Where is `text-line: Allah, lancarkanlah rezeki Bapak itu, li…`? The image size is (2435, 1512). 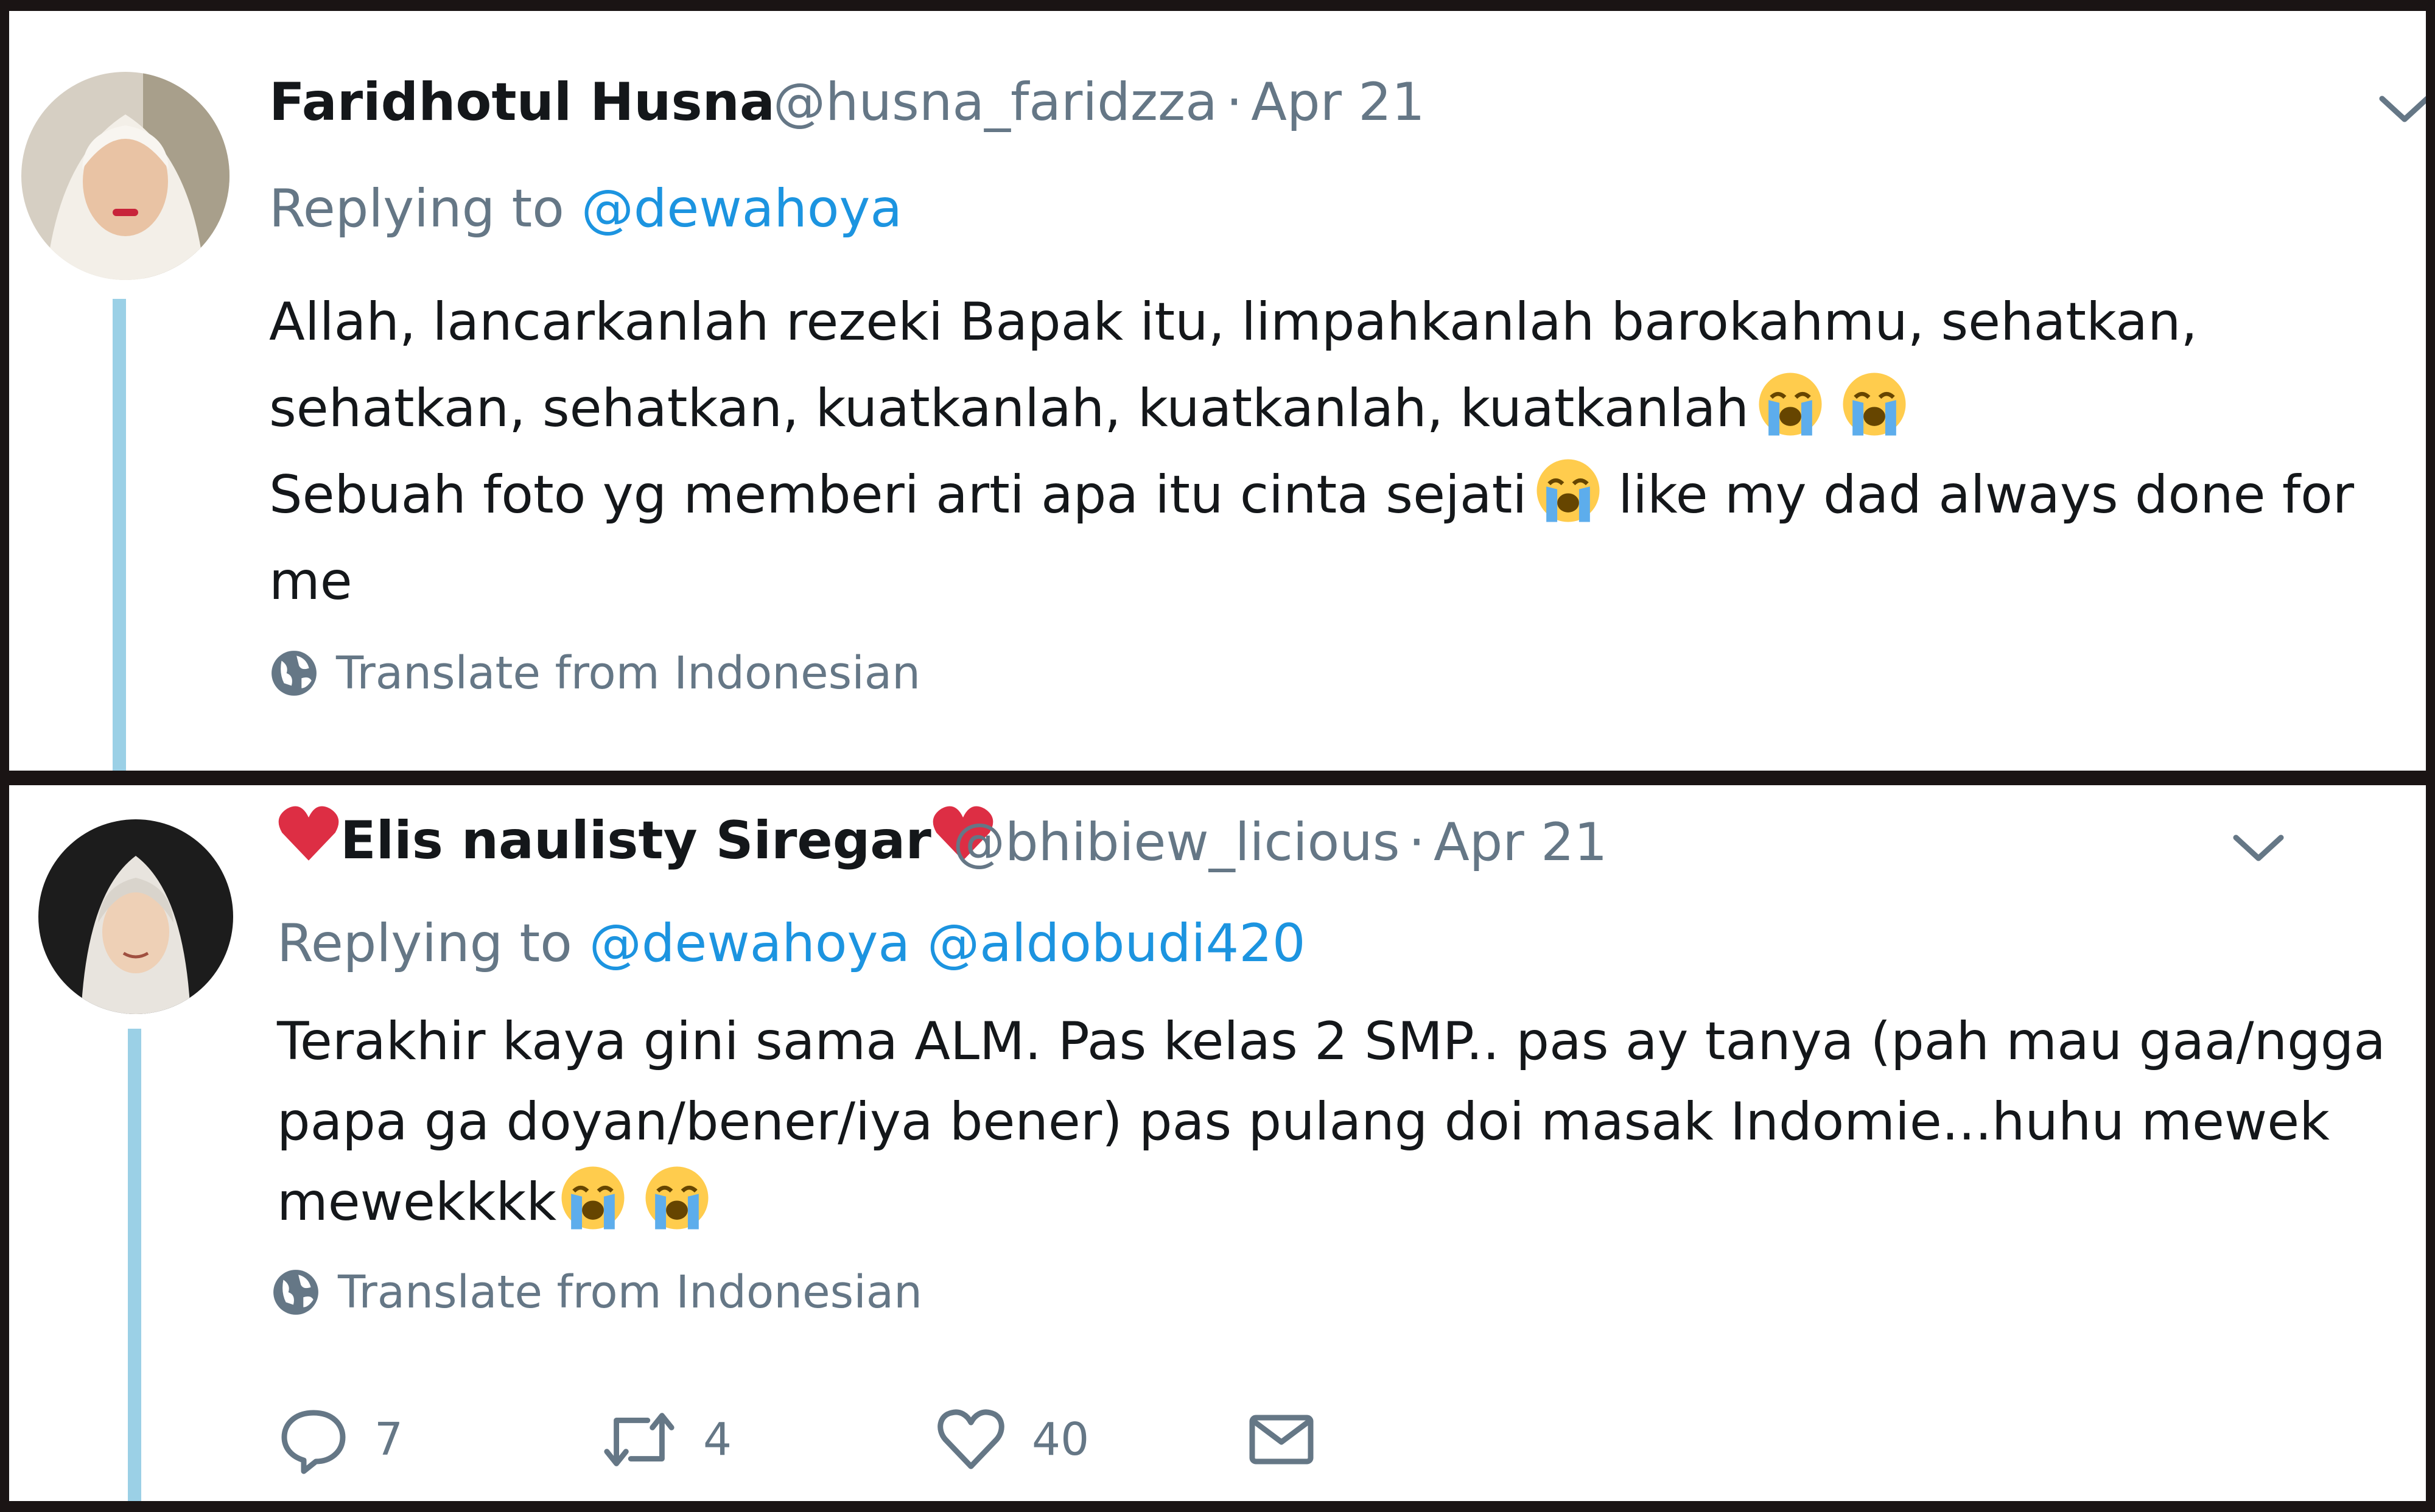
text-line: Allah, lancarkanlah rezeki Bapak itu, li… is located at coordinates (1233, 322).